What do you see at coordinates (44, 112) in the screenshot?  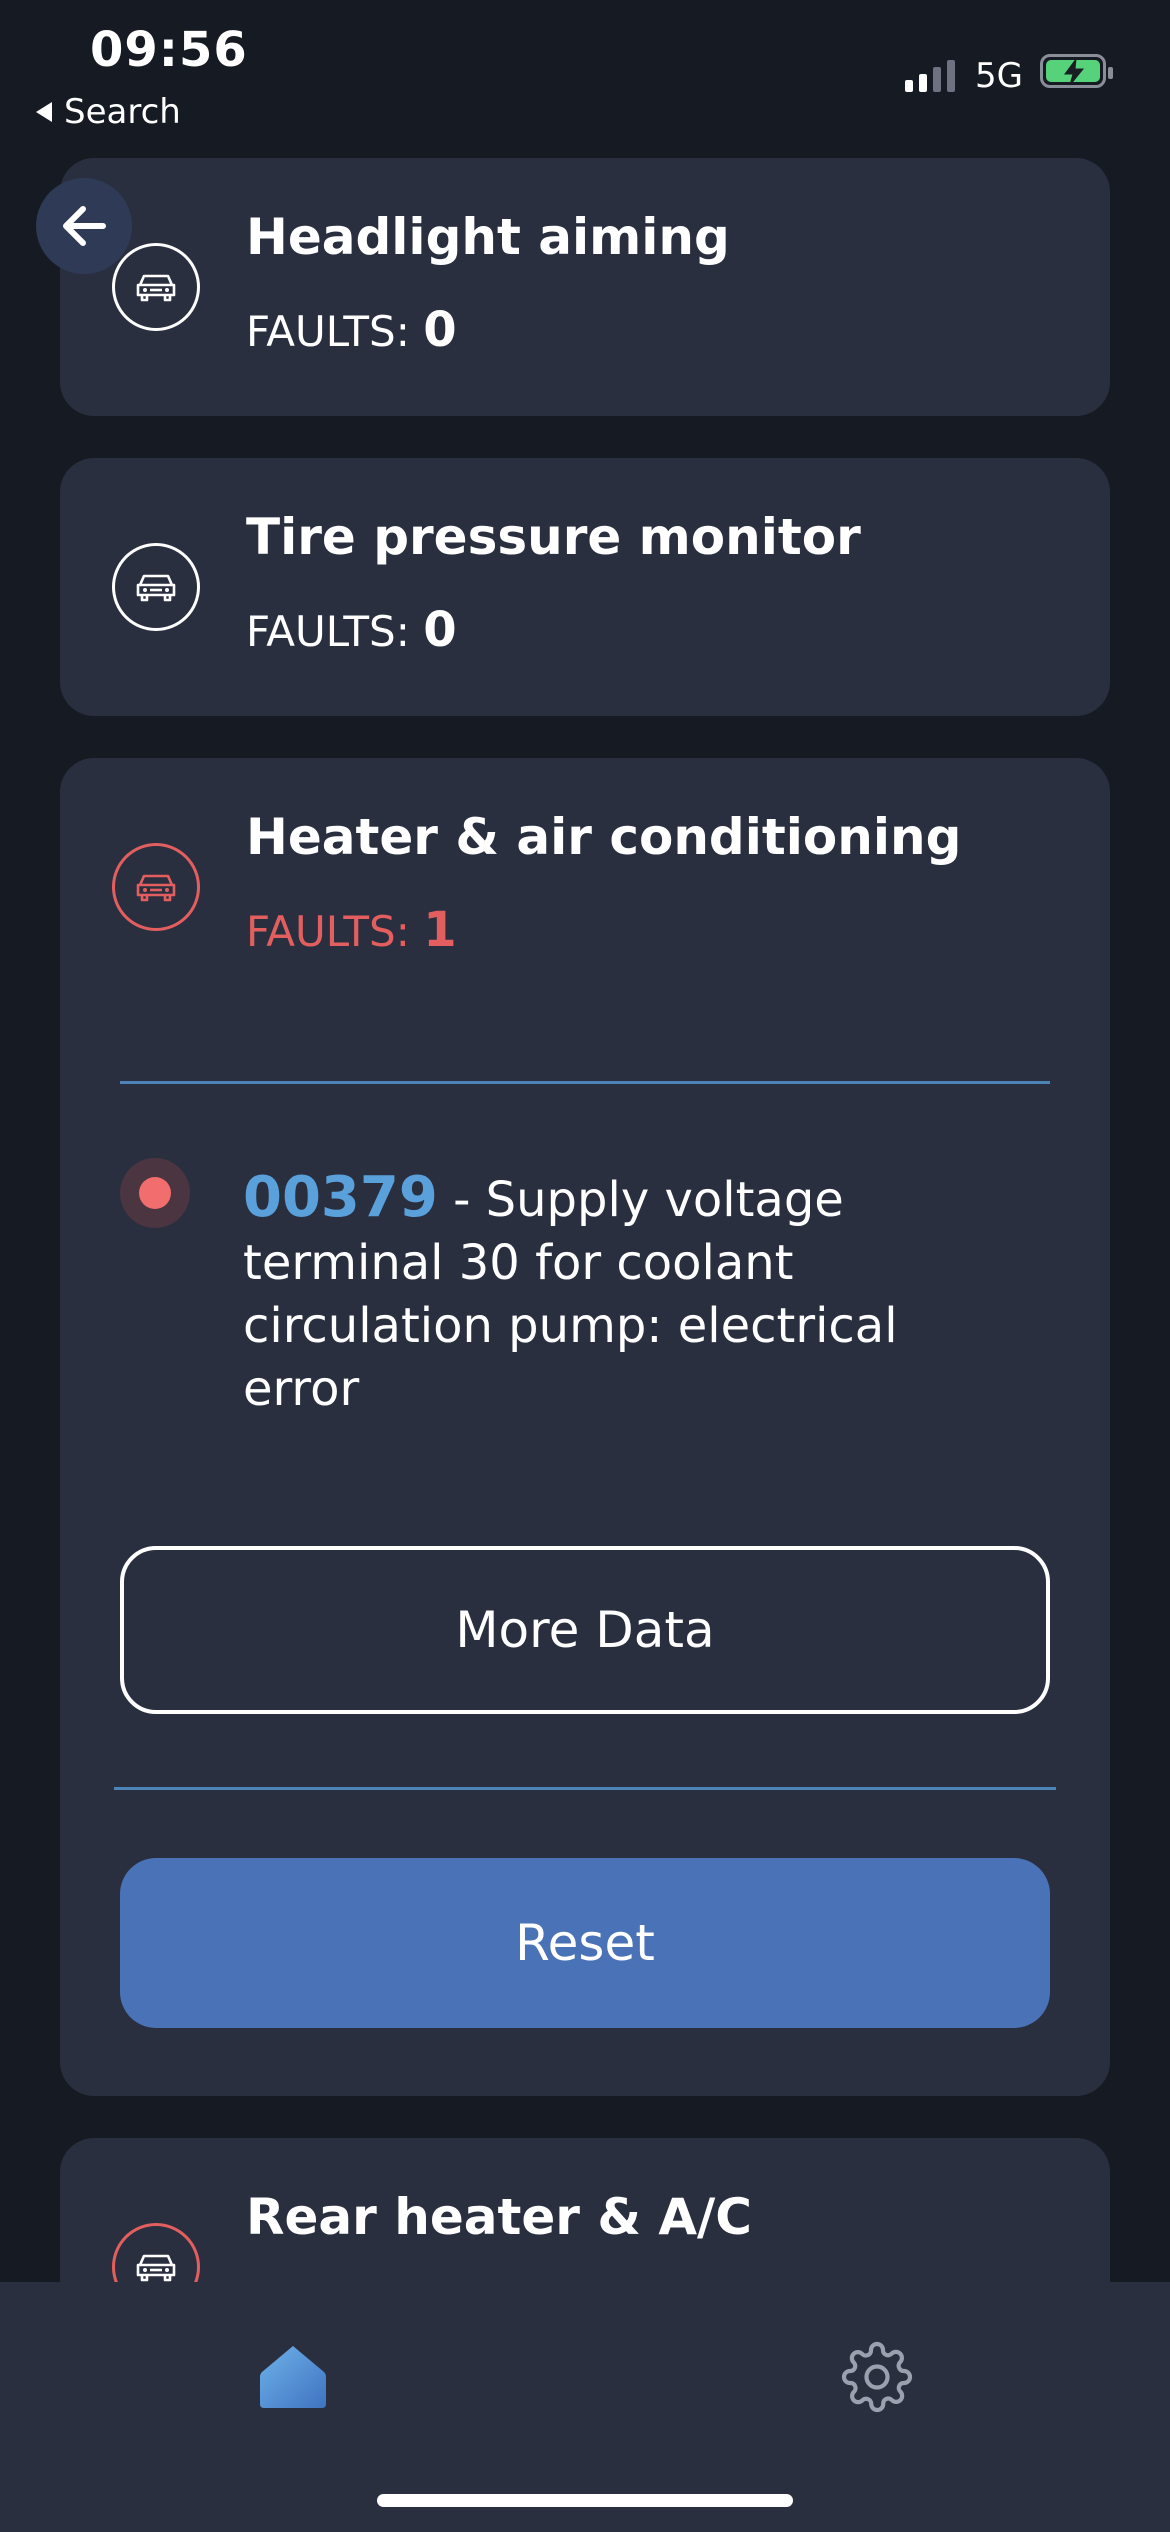 I see `back-triangle-icon` at bounding box center [44, 112].